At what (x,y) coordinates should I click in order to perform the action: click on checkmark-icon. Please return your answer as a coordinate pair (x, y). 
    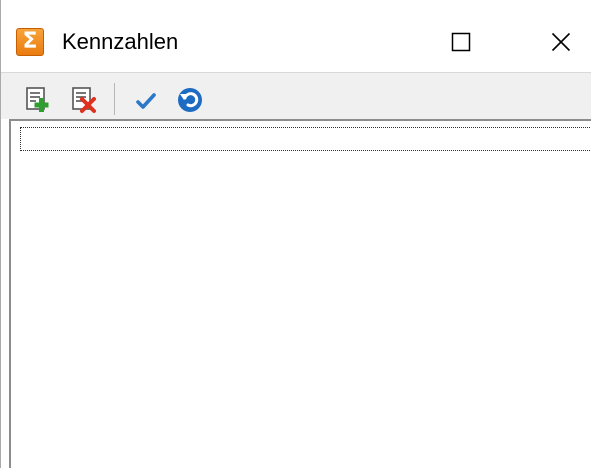
    Looking at the image, I should click on (146, 101).